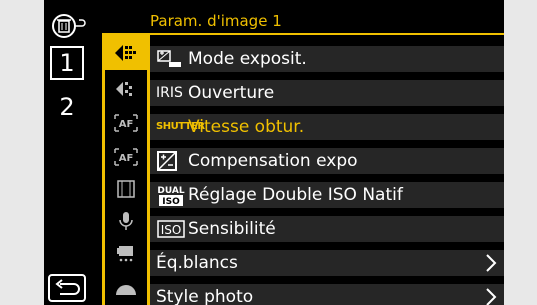 Image resolution: width=537 pixels, height=305 pixels. Describe the element at coordinates (169, 93) in the screenshot. I see `iris-icon: IRIS` at that location.